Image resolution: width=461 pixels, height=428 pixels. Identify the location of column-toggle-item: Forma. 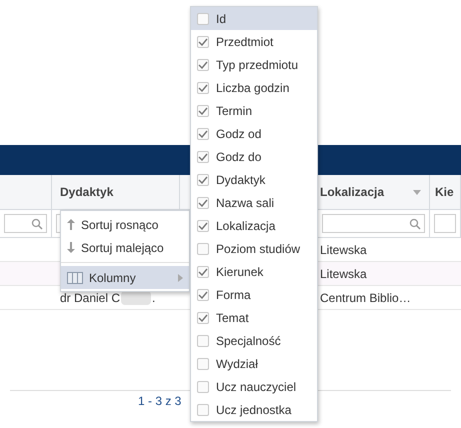
(254, 294).